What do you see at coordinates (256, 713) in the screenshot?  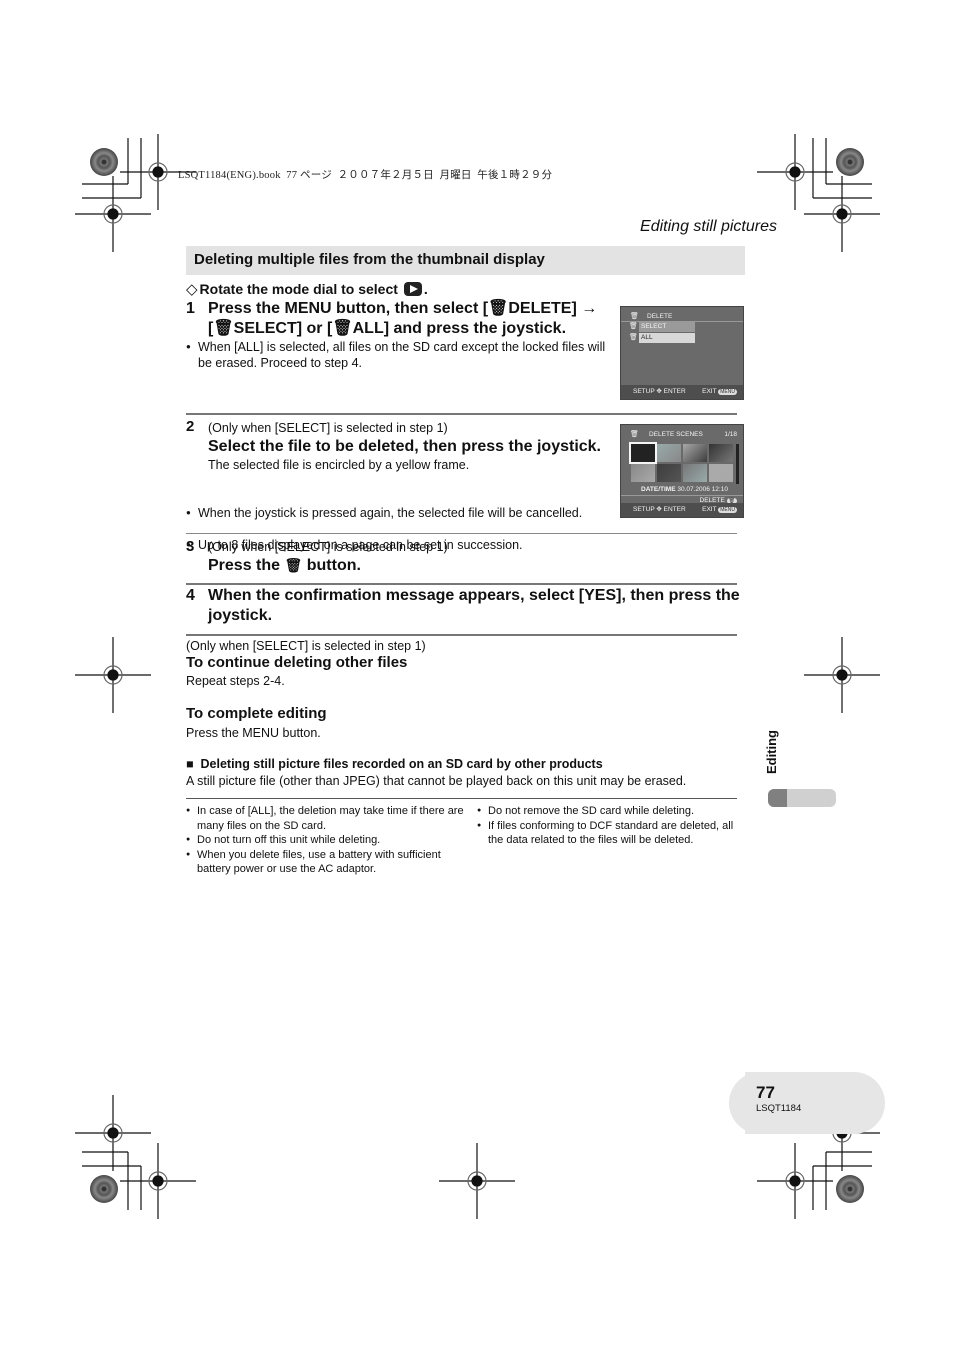 I see `complete-heading: To complete editing` at bounding box center [256, 713].